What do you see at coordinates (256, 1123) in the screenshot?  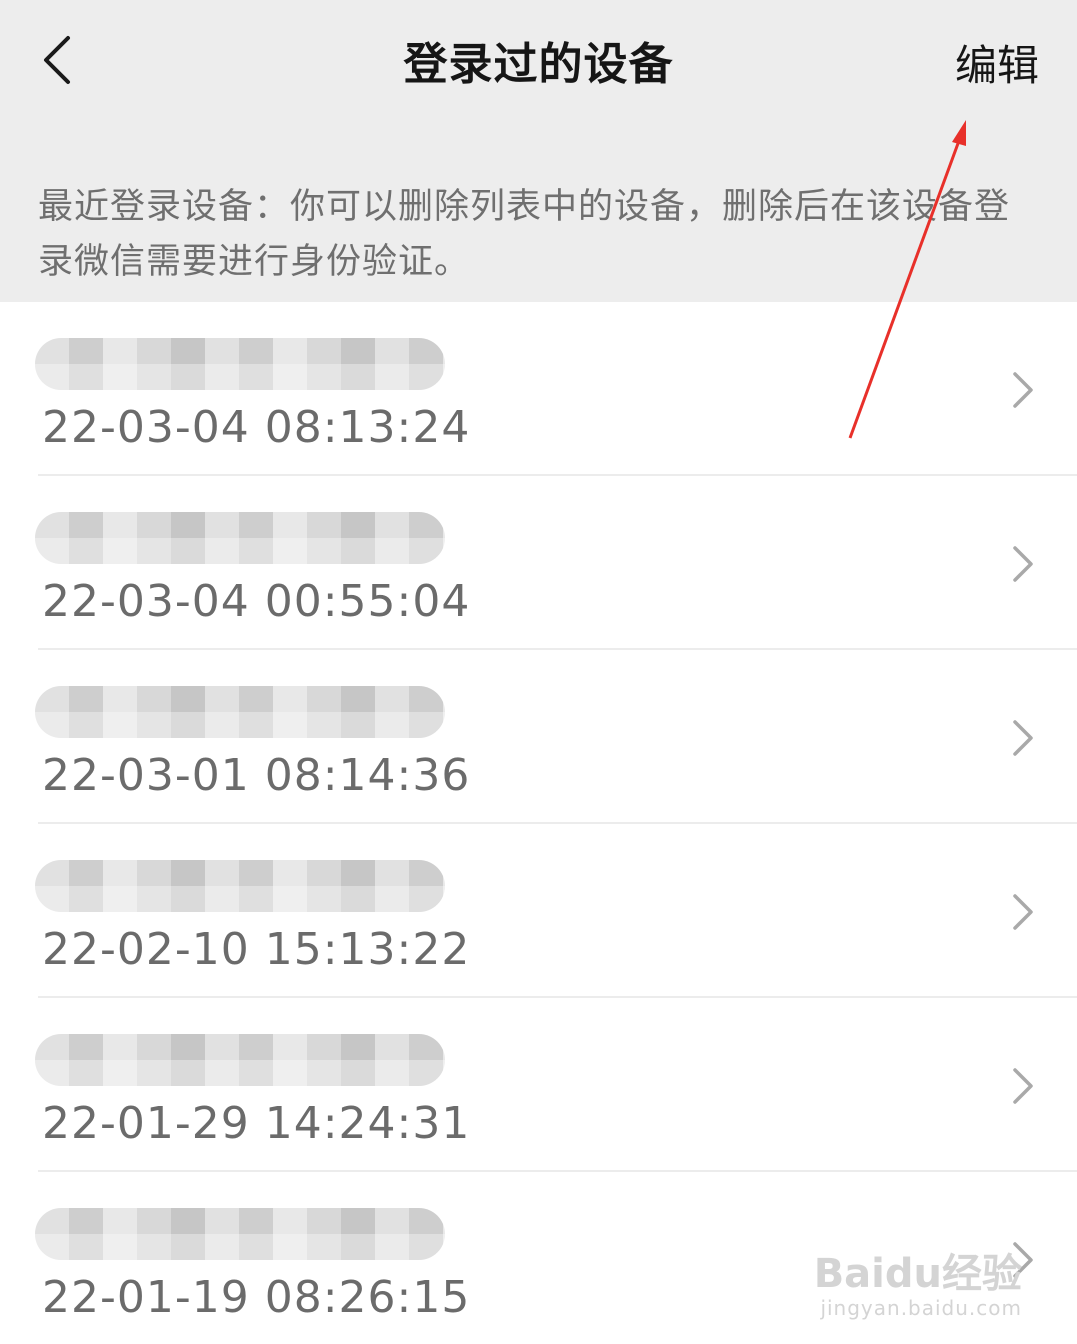 I see `login-time: 22-01-29 14:24:31` at bounding box center [256, 1123].